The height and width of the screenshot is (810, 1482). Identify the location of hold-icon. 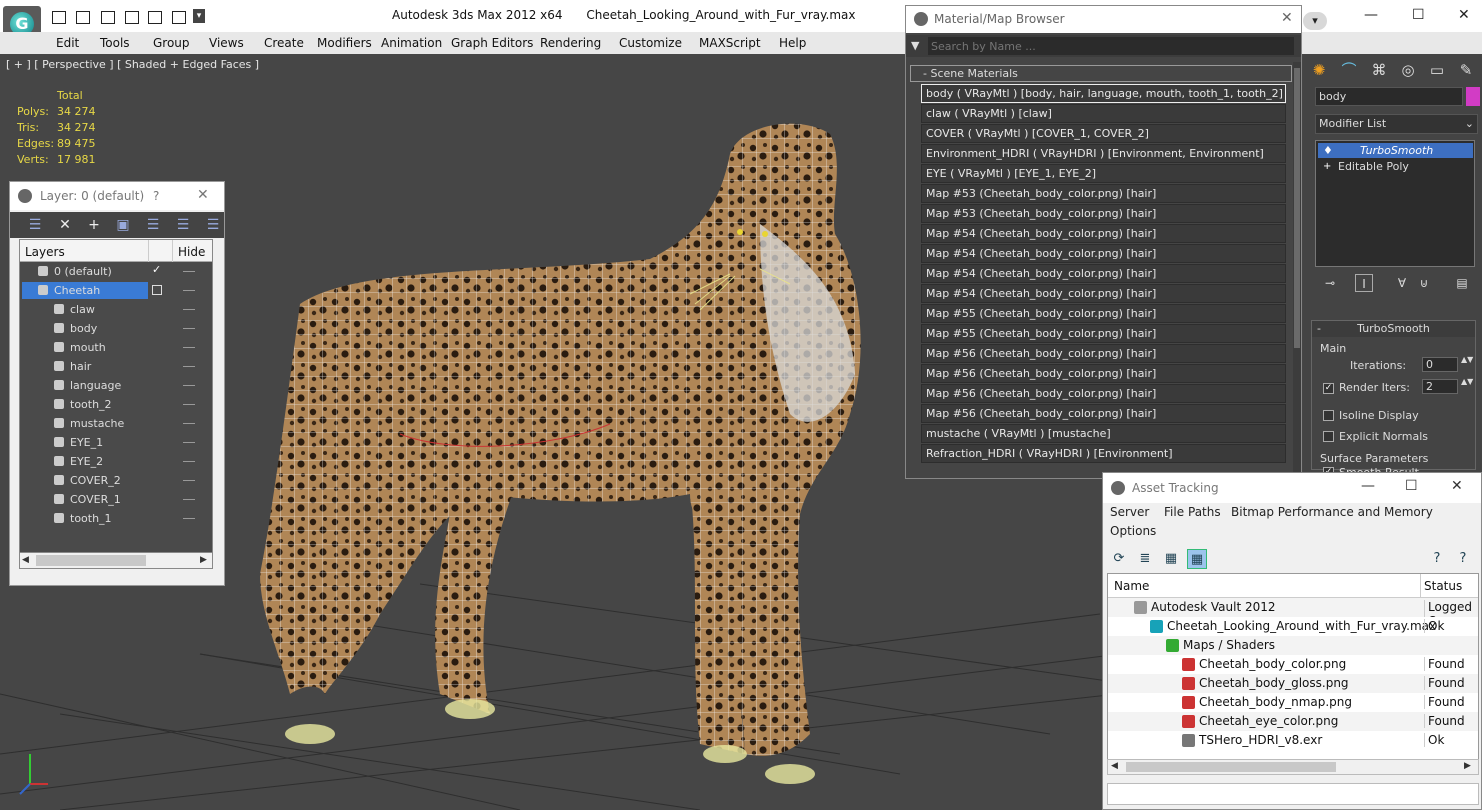
(155, 17).